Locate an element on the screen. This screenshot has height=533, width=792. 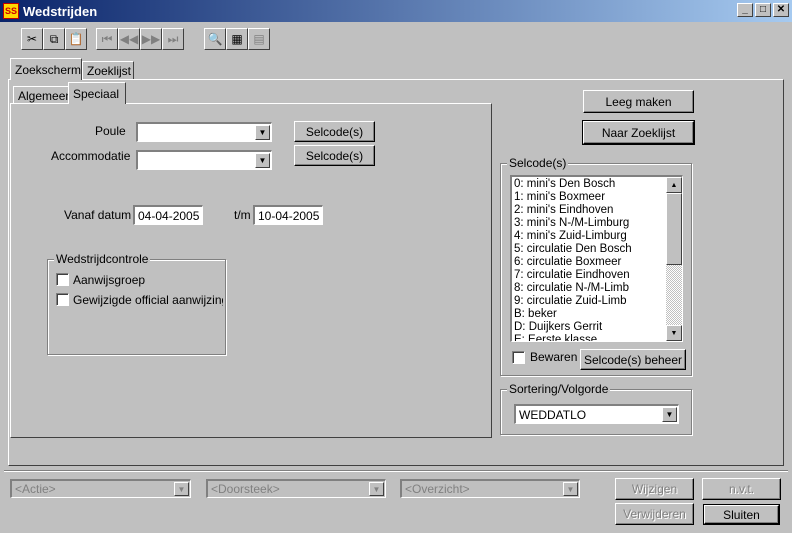
poule-selcode-button: Selcode(s) is located at coordinates (334, 131).